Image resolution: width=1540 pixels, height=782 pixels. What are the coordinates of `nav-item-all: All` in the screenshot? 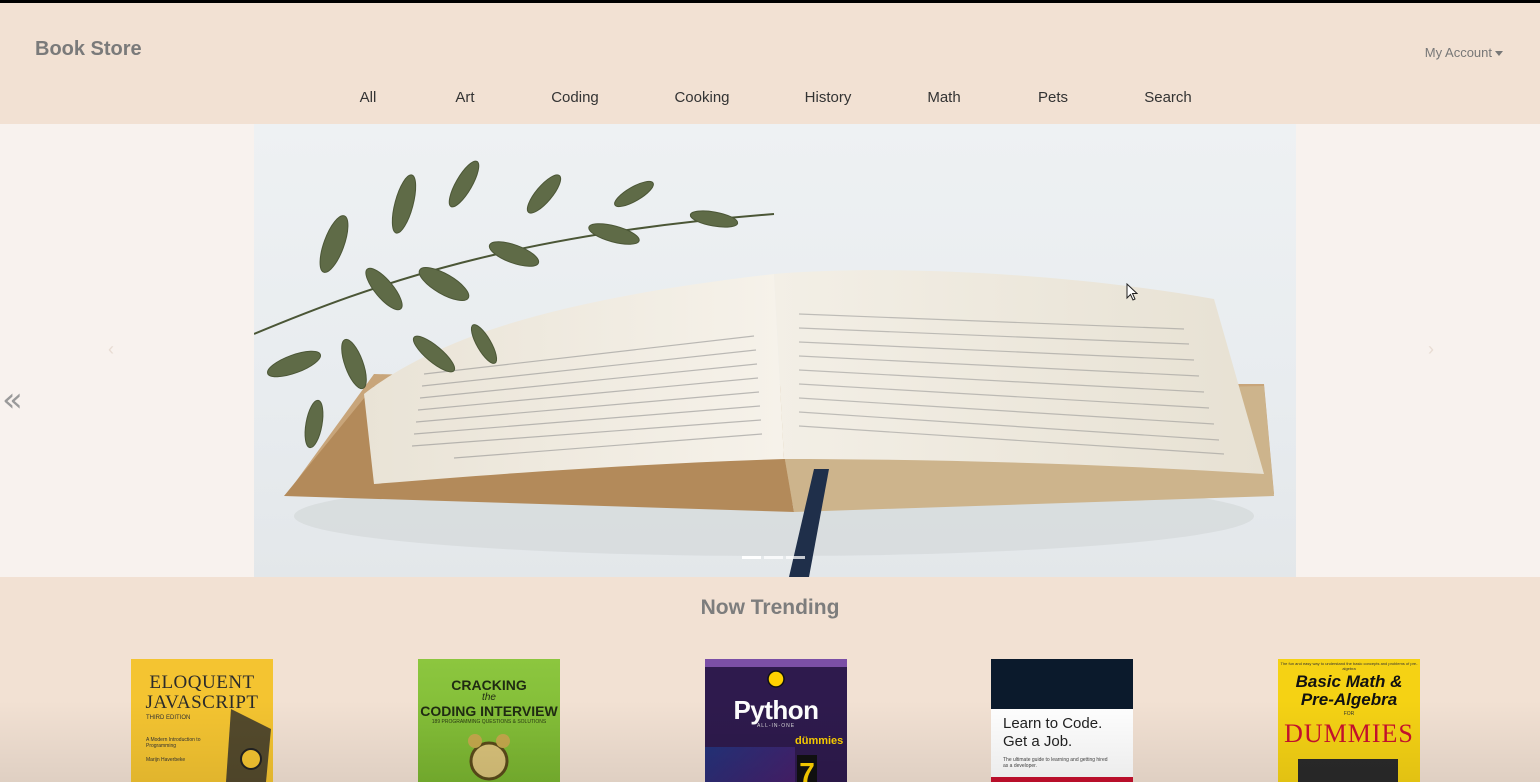 It's located at (368, 97).